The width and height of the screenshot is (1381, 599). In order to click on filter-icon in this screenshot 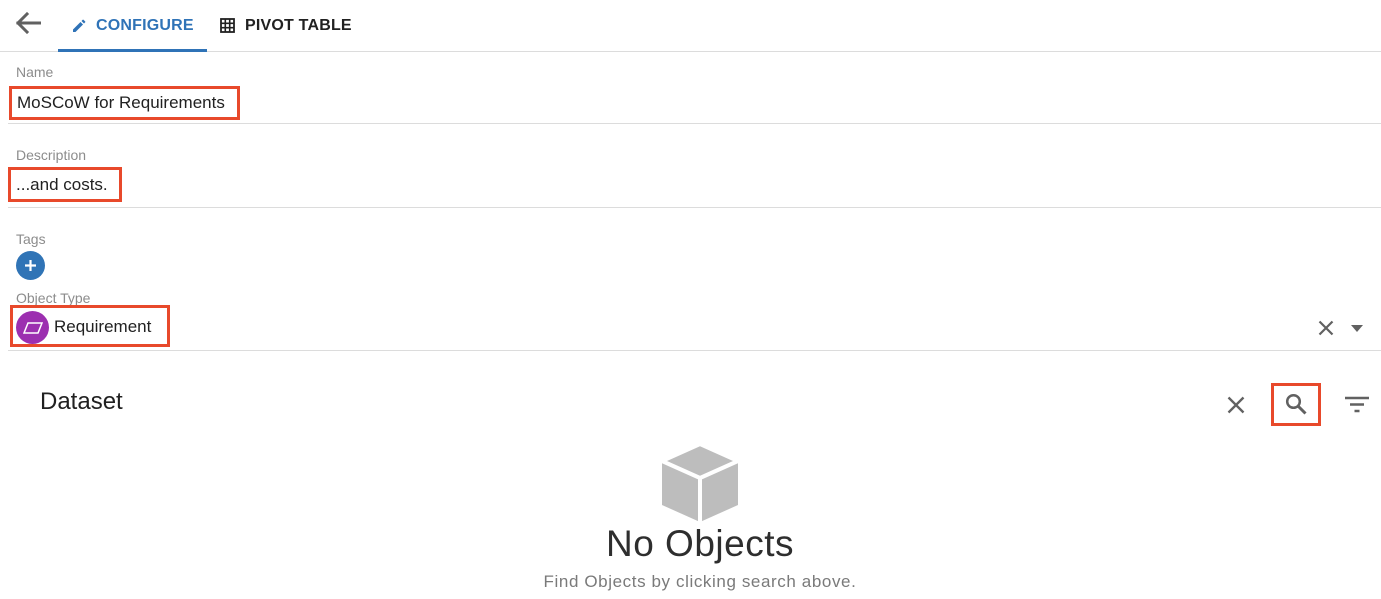, I will do `click(1357, 404)`.